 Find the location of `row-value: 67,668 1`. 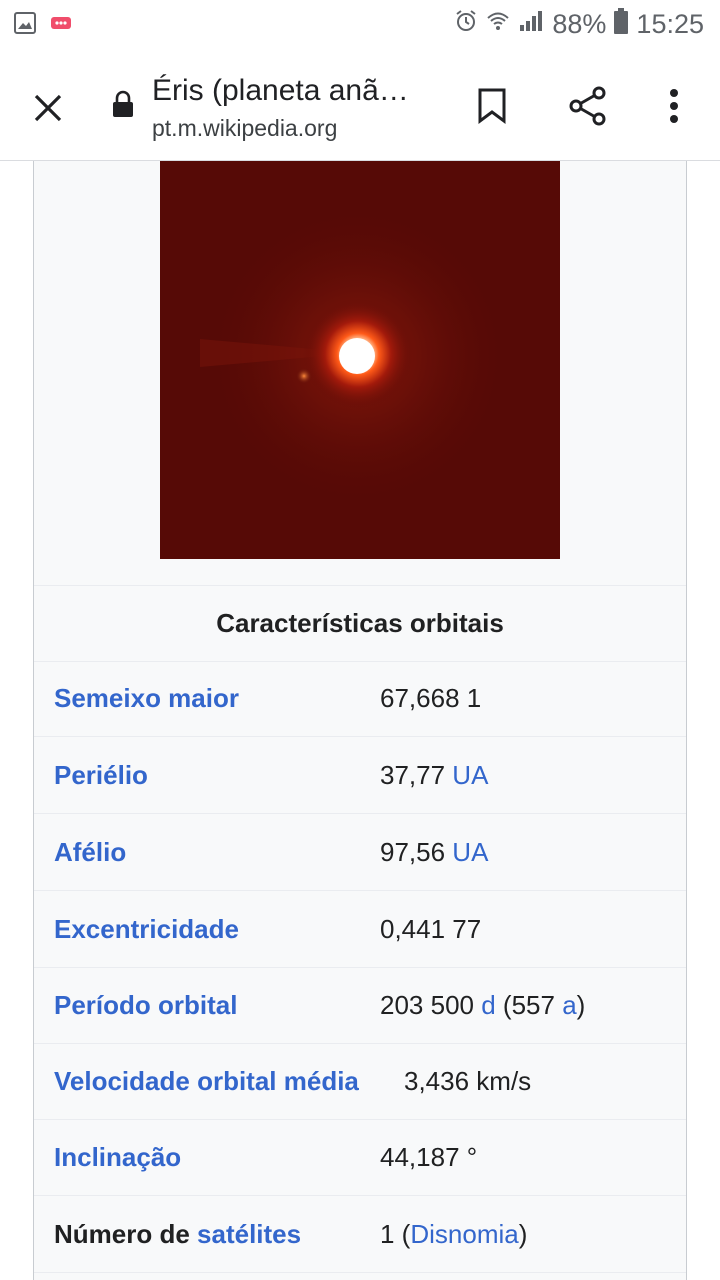

row-value: 67,668 1 is located at coordinates (431, 698).